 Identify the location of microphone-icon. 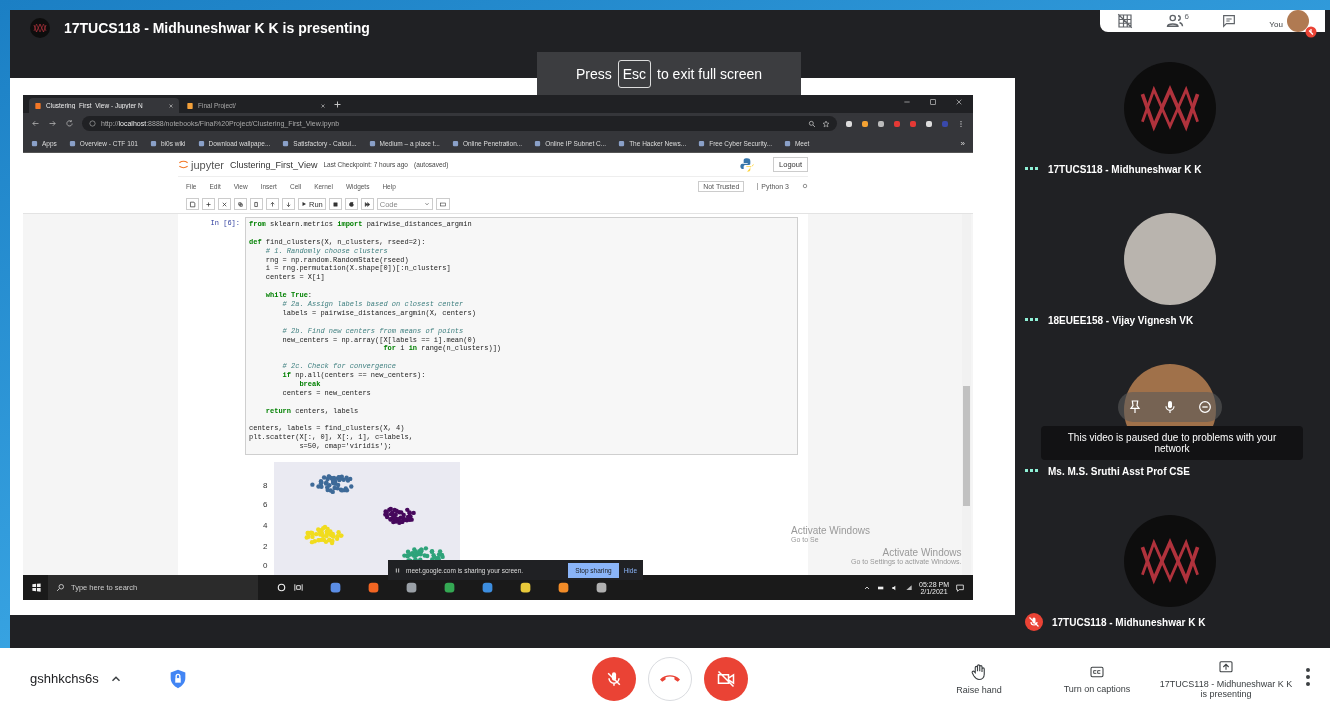
(1170, 407).